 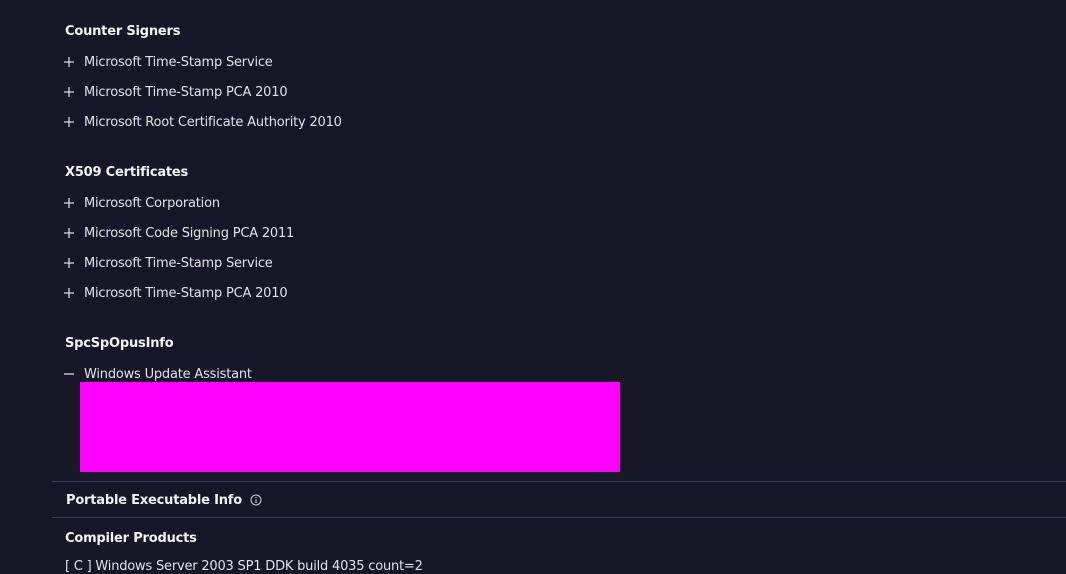 What do you see at coordinates (119, 343) in the screenshot?
I see `spc-sp-opus-info-title: SpcSpOpusInfo` at bounding box center [119, 343].